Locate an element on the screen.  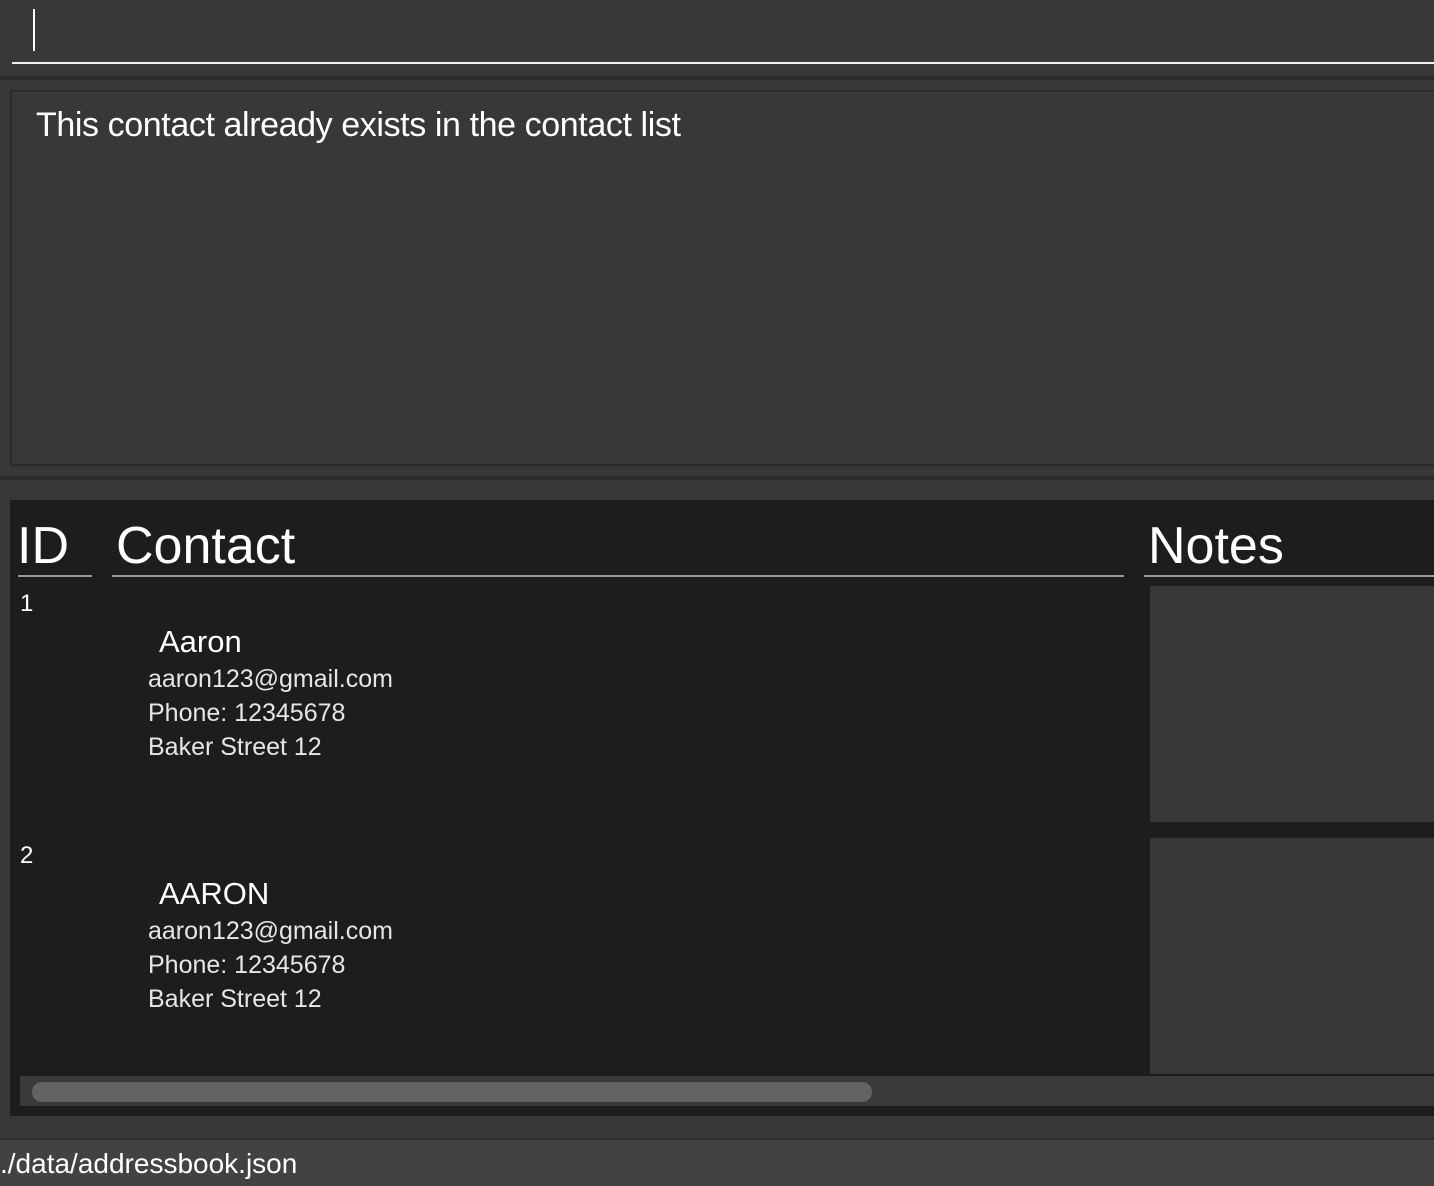
status-bar: ./data/addressbook.json is located at coordinates (717, 1162).